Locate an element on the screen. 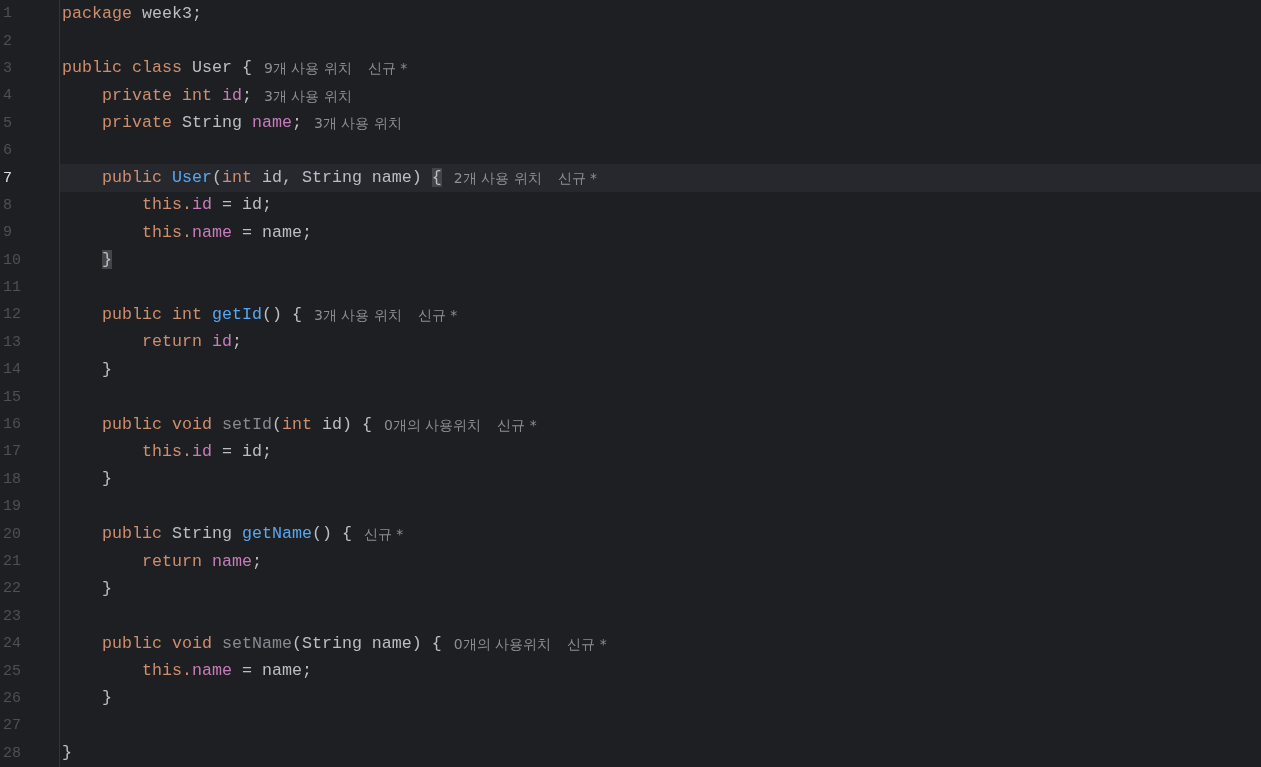  inlay-hint: 9개 사용 위치 is located at coordinates (307, 68).